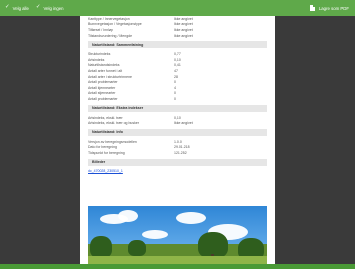 This screenshot has height=269, width=355. I want to click on row-value: 0,41, so click(177, 65).